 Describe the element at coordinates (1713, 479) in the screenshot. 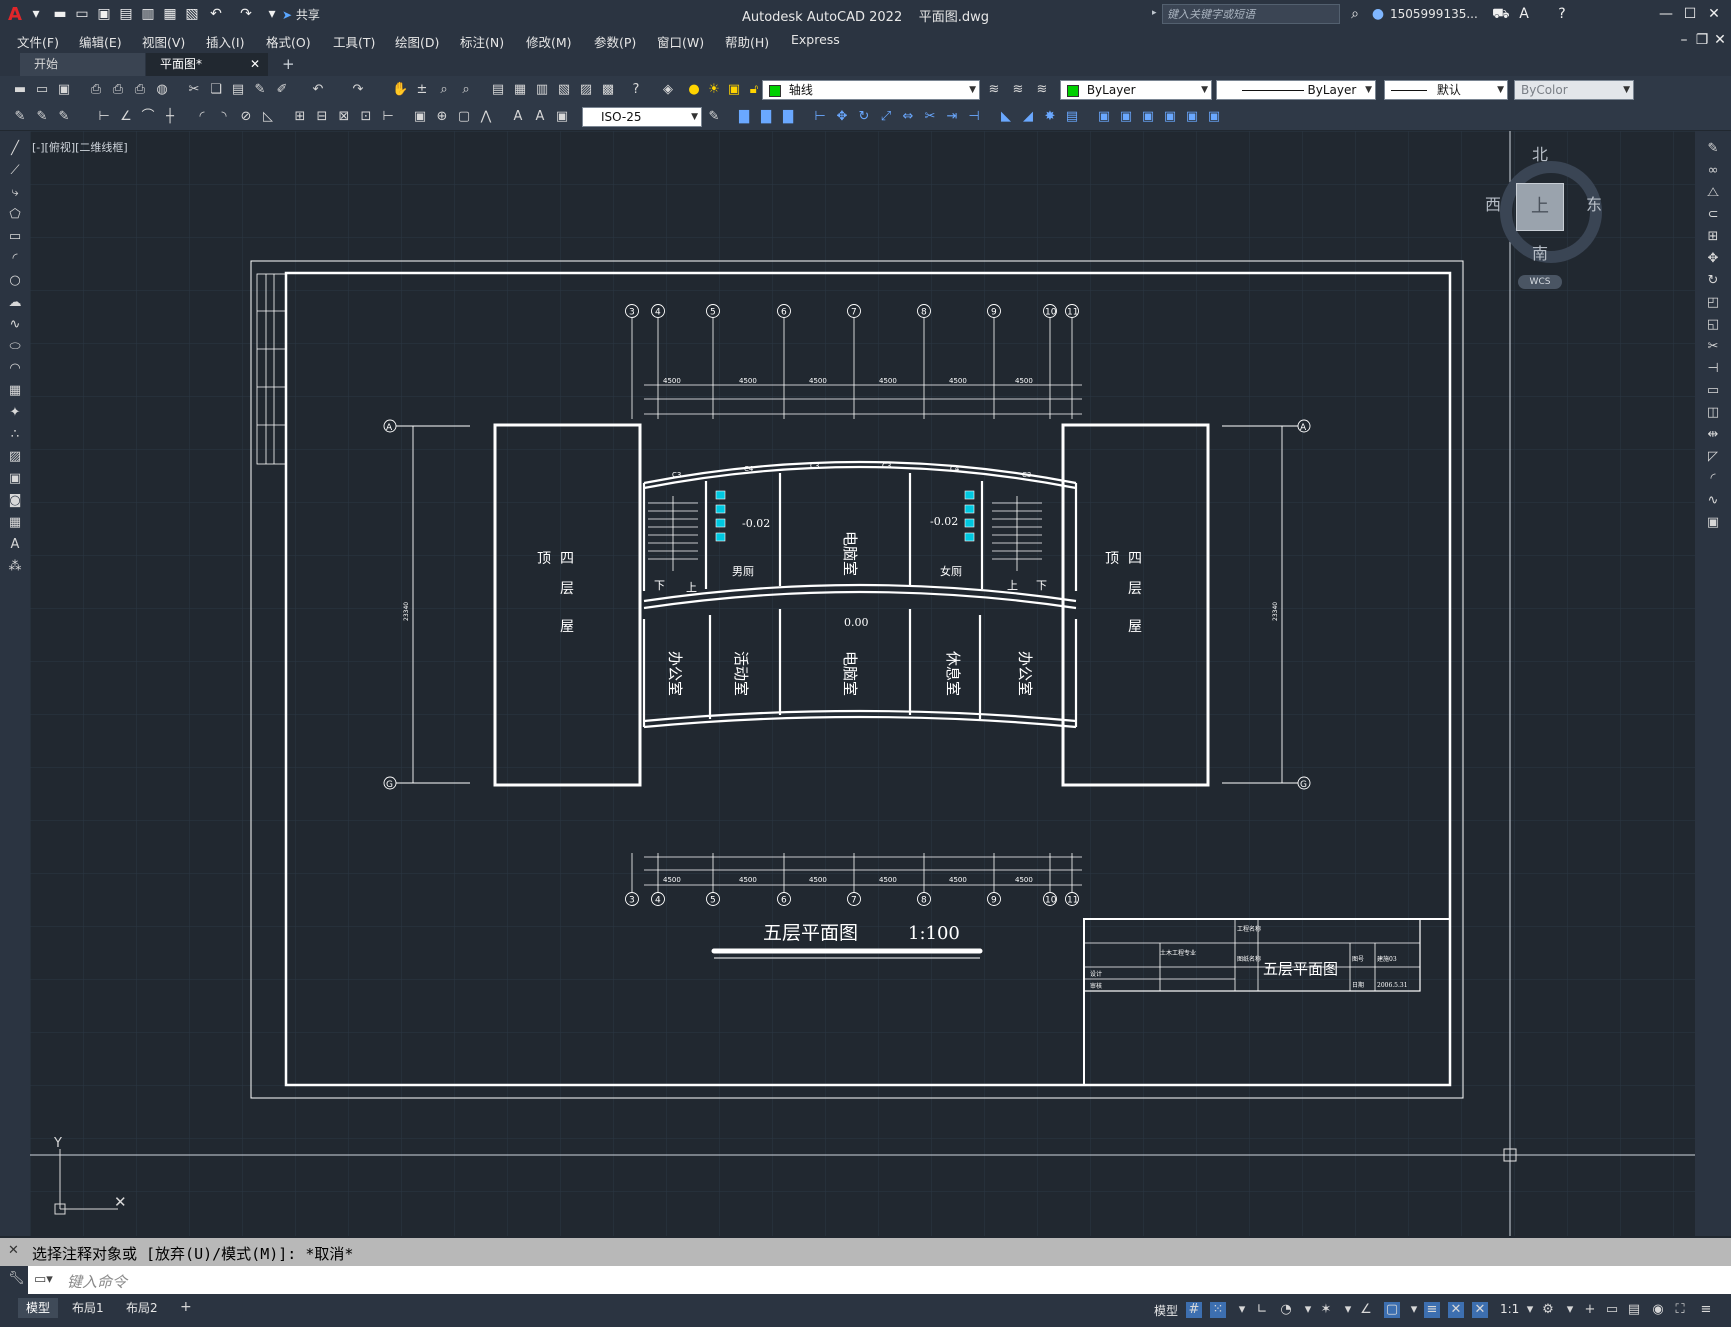

I see `fillet-modify-icon: ◜` at that location.